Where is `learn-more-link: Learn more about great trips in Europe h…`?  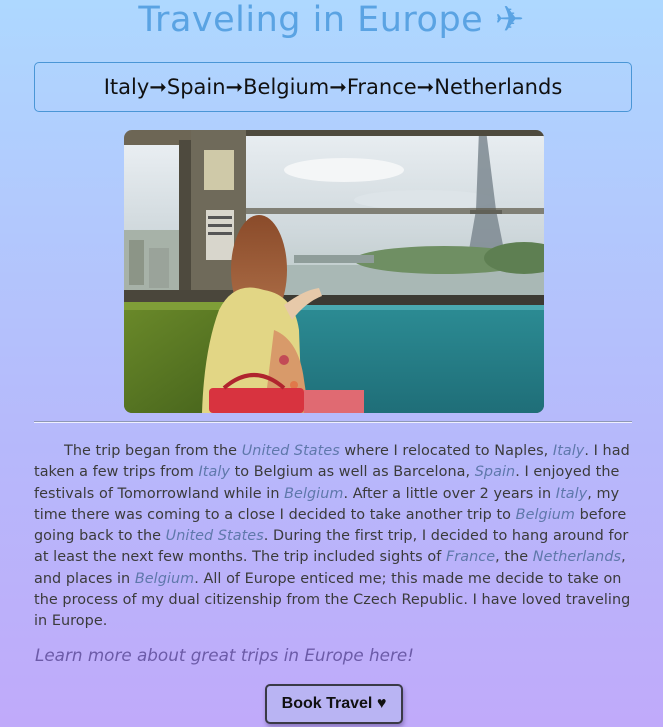 learn-more-link: Learn more about great trips in Europe h… is located at coordinates (224, 655).